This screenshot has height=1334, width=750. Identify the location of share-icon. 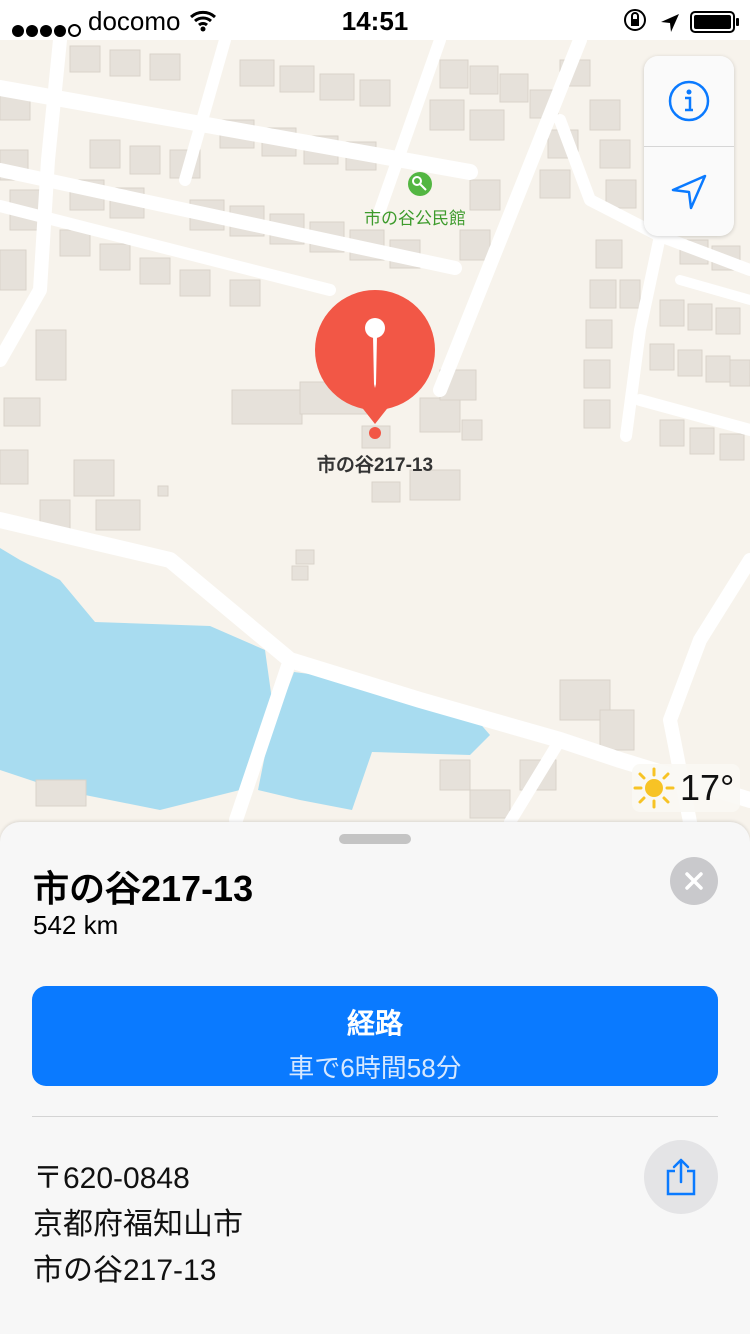
(681, 1177).